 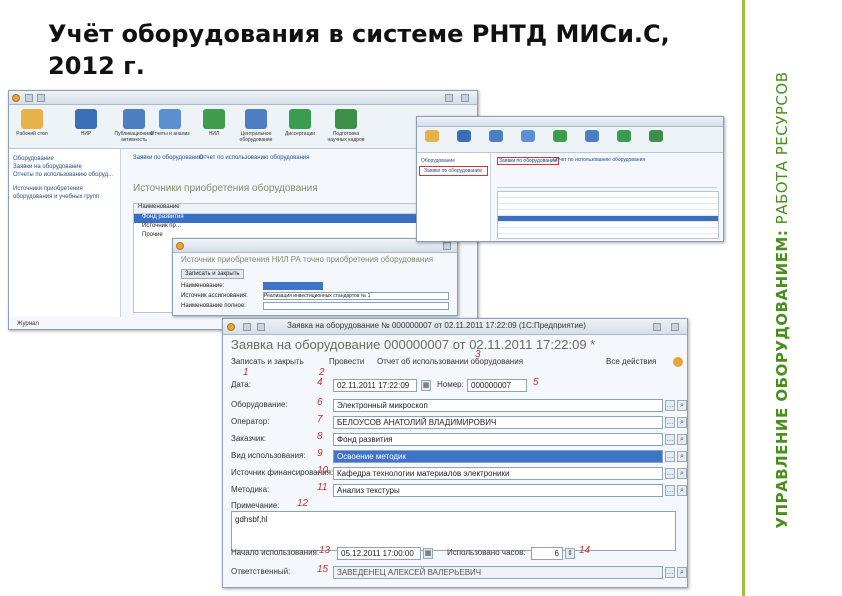 I want to click on tree-item-fund: Фонд развития, so click(x=275, y=218).